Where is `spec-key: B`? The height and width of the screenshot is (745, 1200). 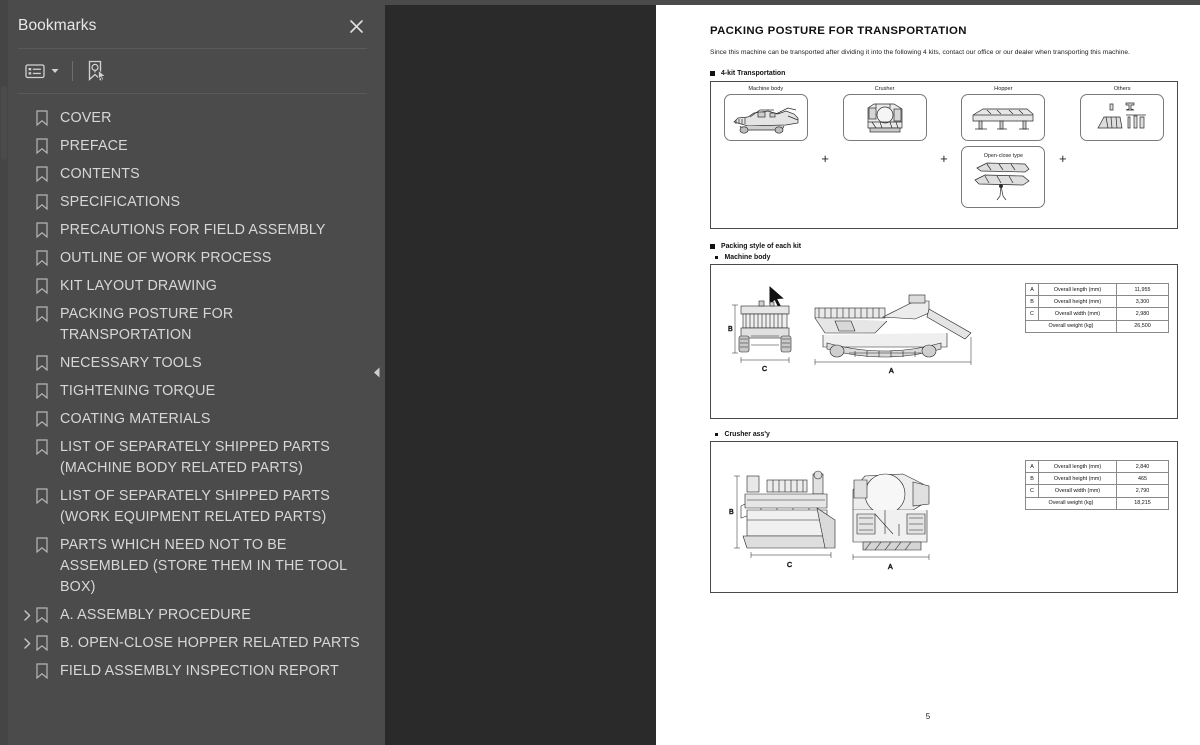 spec-key: B is located at coordinates (1032, 479).